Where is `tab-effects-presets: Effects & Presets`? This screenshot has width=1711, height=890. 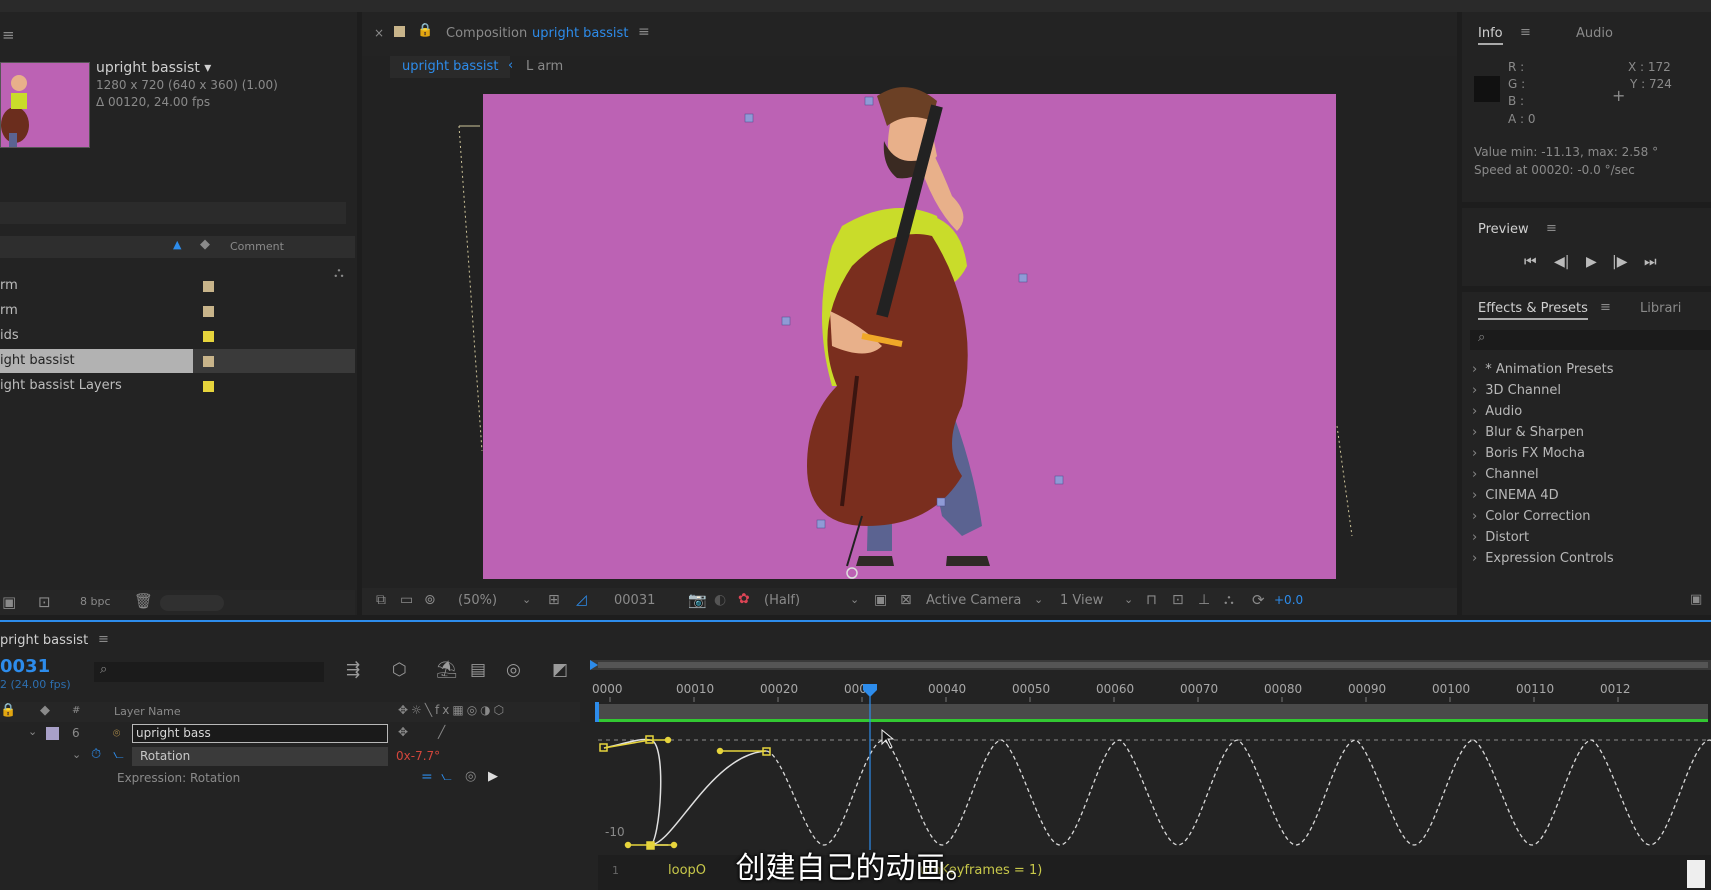
tab-effects-presets: Effects & Presets is located at coordinates (1533, 310).